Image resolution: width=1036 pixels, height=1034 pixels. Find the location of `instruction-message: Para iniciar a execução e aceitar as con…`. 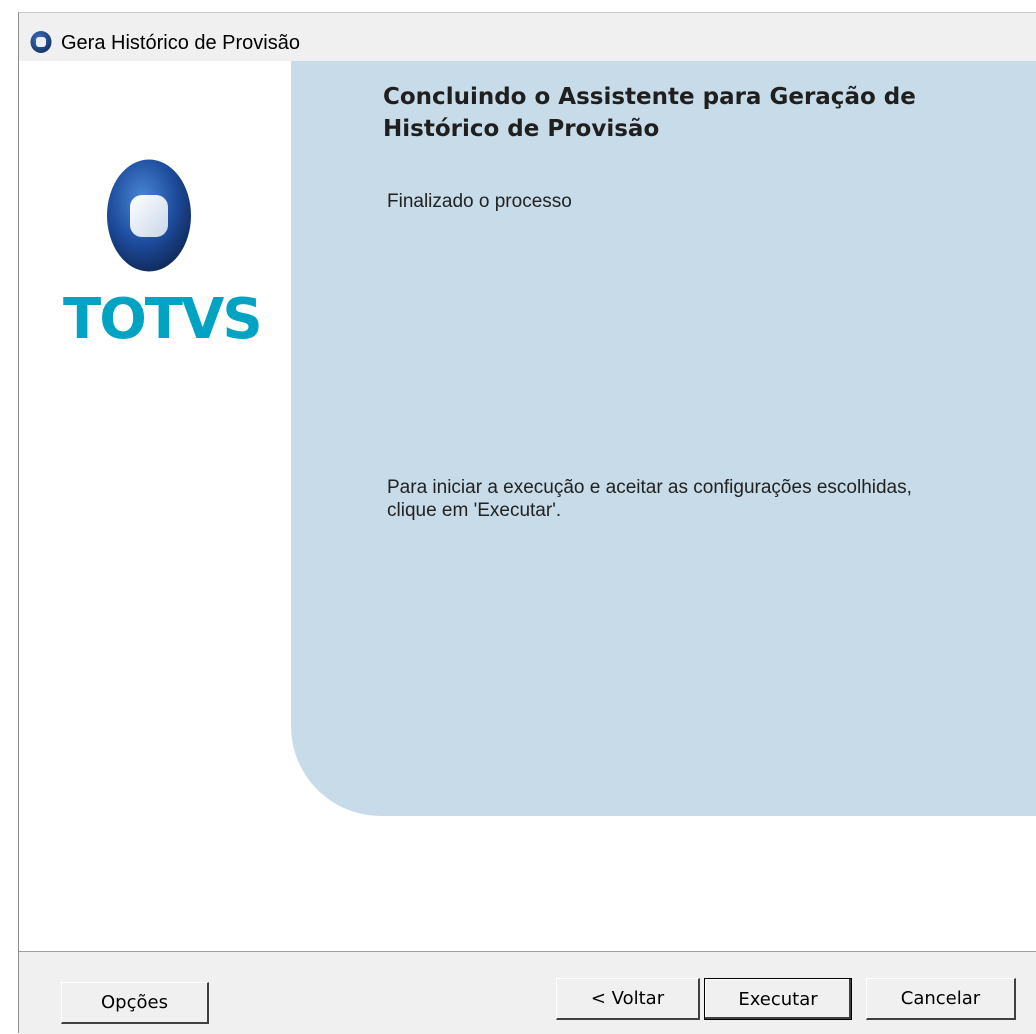

instruction-message: Para iniciar a execução e aceitar as con… is located at coordinates (649, 499).